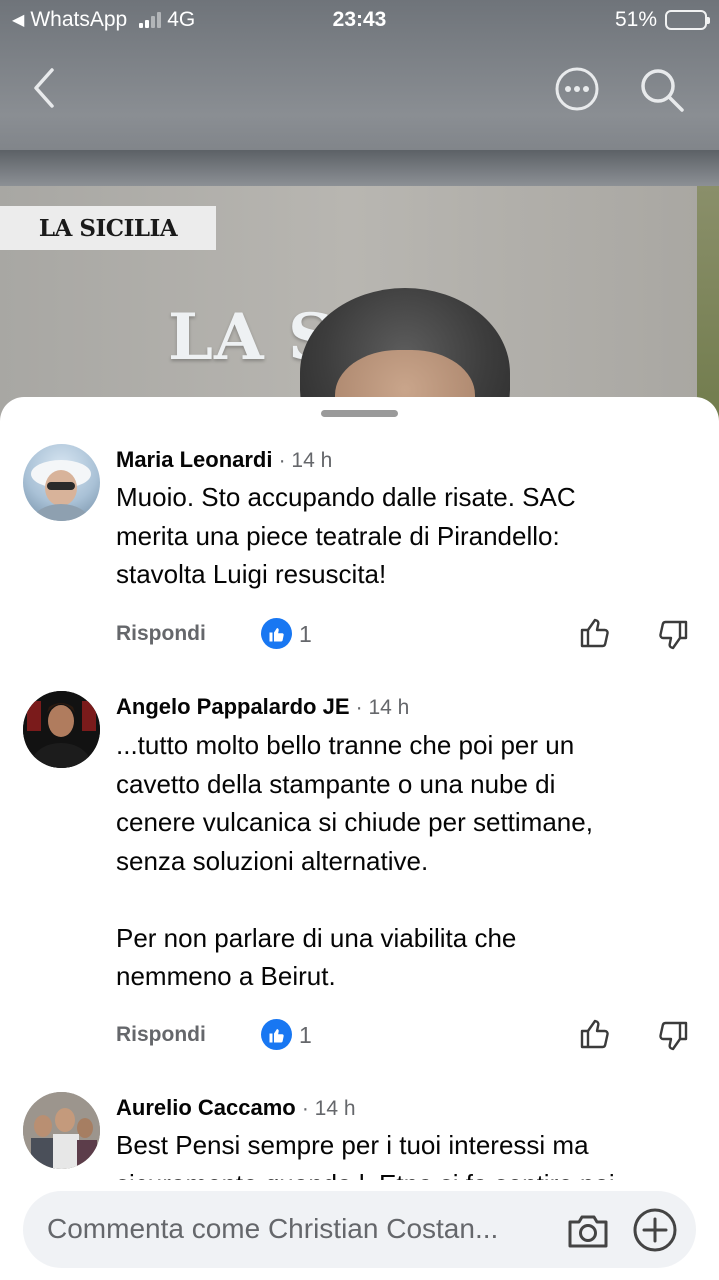 The height and width of the screenshot is (1280, 719). Describe the element at coordinates (662, 90) in the screenshot. I see `search-icon` at that location.